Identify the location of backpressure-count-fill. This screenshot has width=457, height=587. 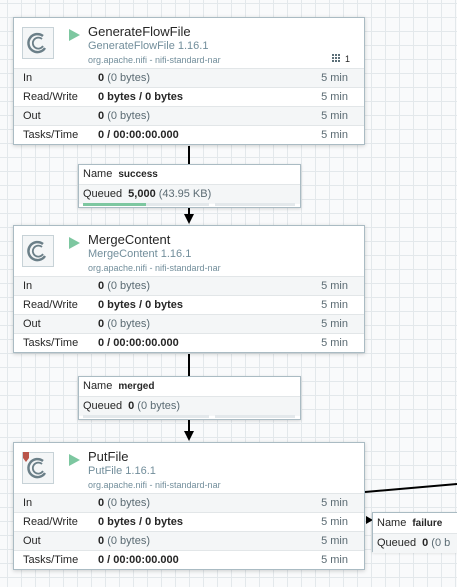
(114, 204).